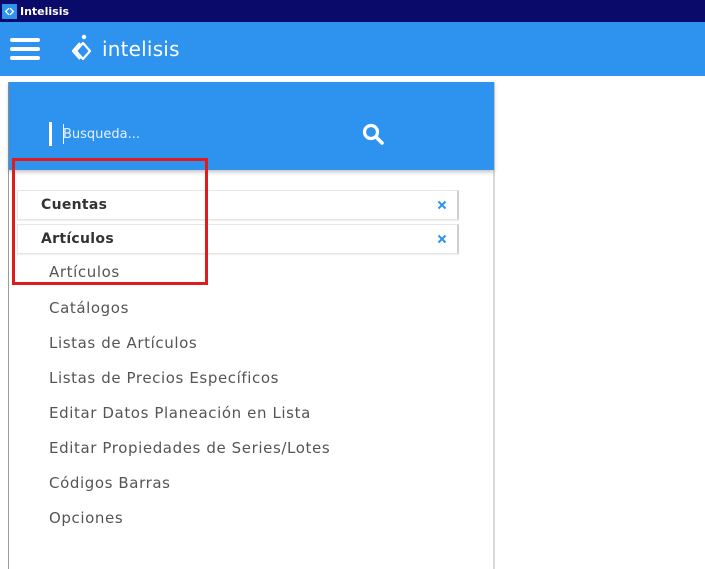 The width and height of the screenshot is (705, 569). Describe the element at coordinates (89, 308) in the screenshot. I see `menu-item-catalogos: Catálogos` at that location.